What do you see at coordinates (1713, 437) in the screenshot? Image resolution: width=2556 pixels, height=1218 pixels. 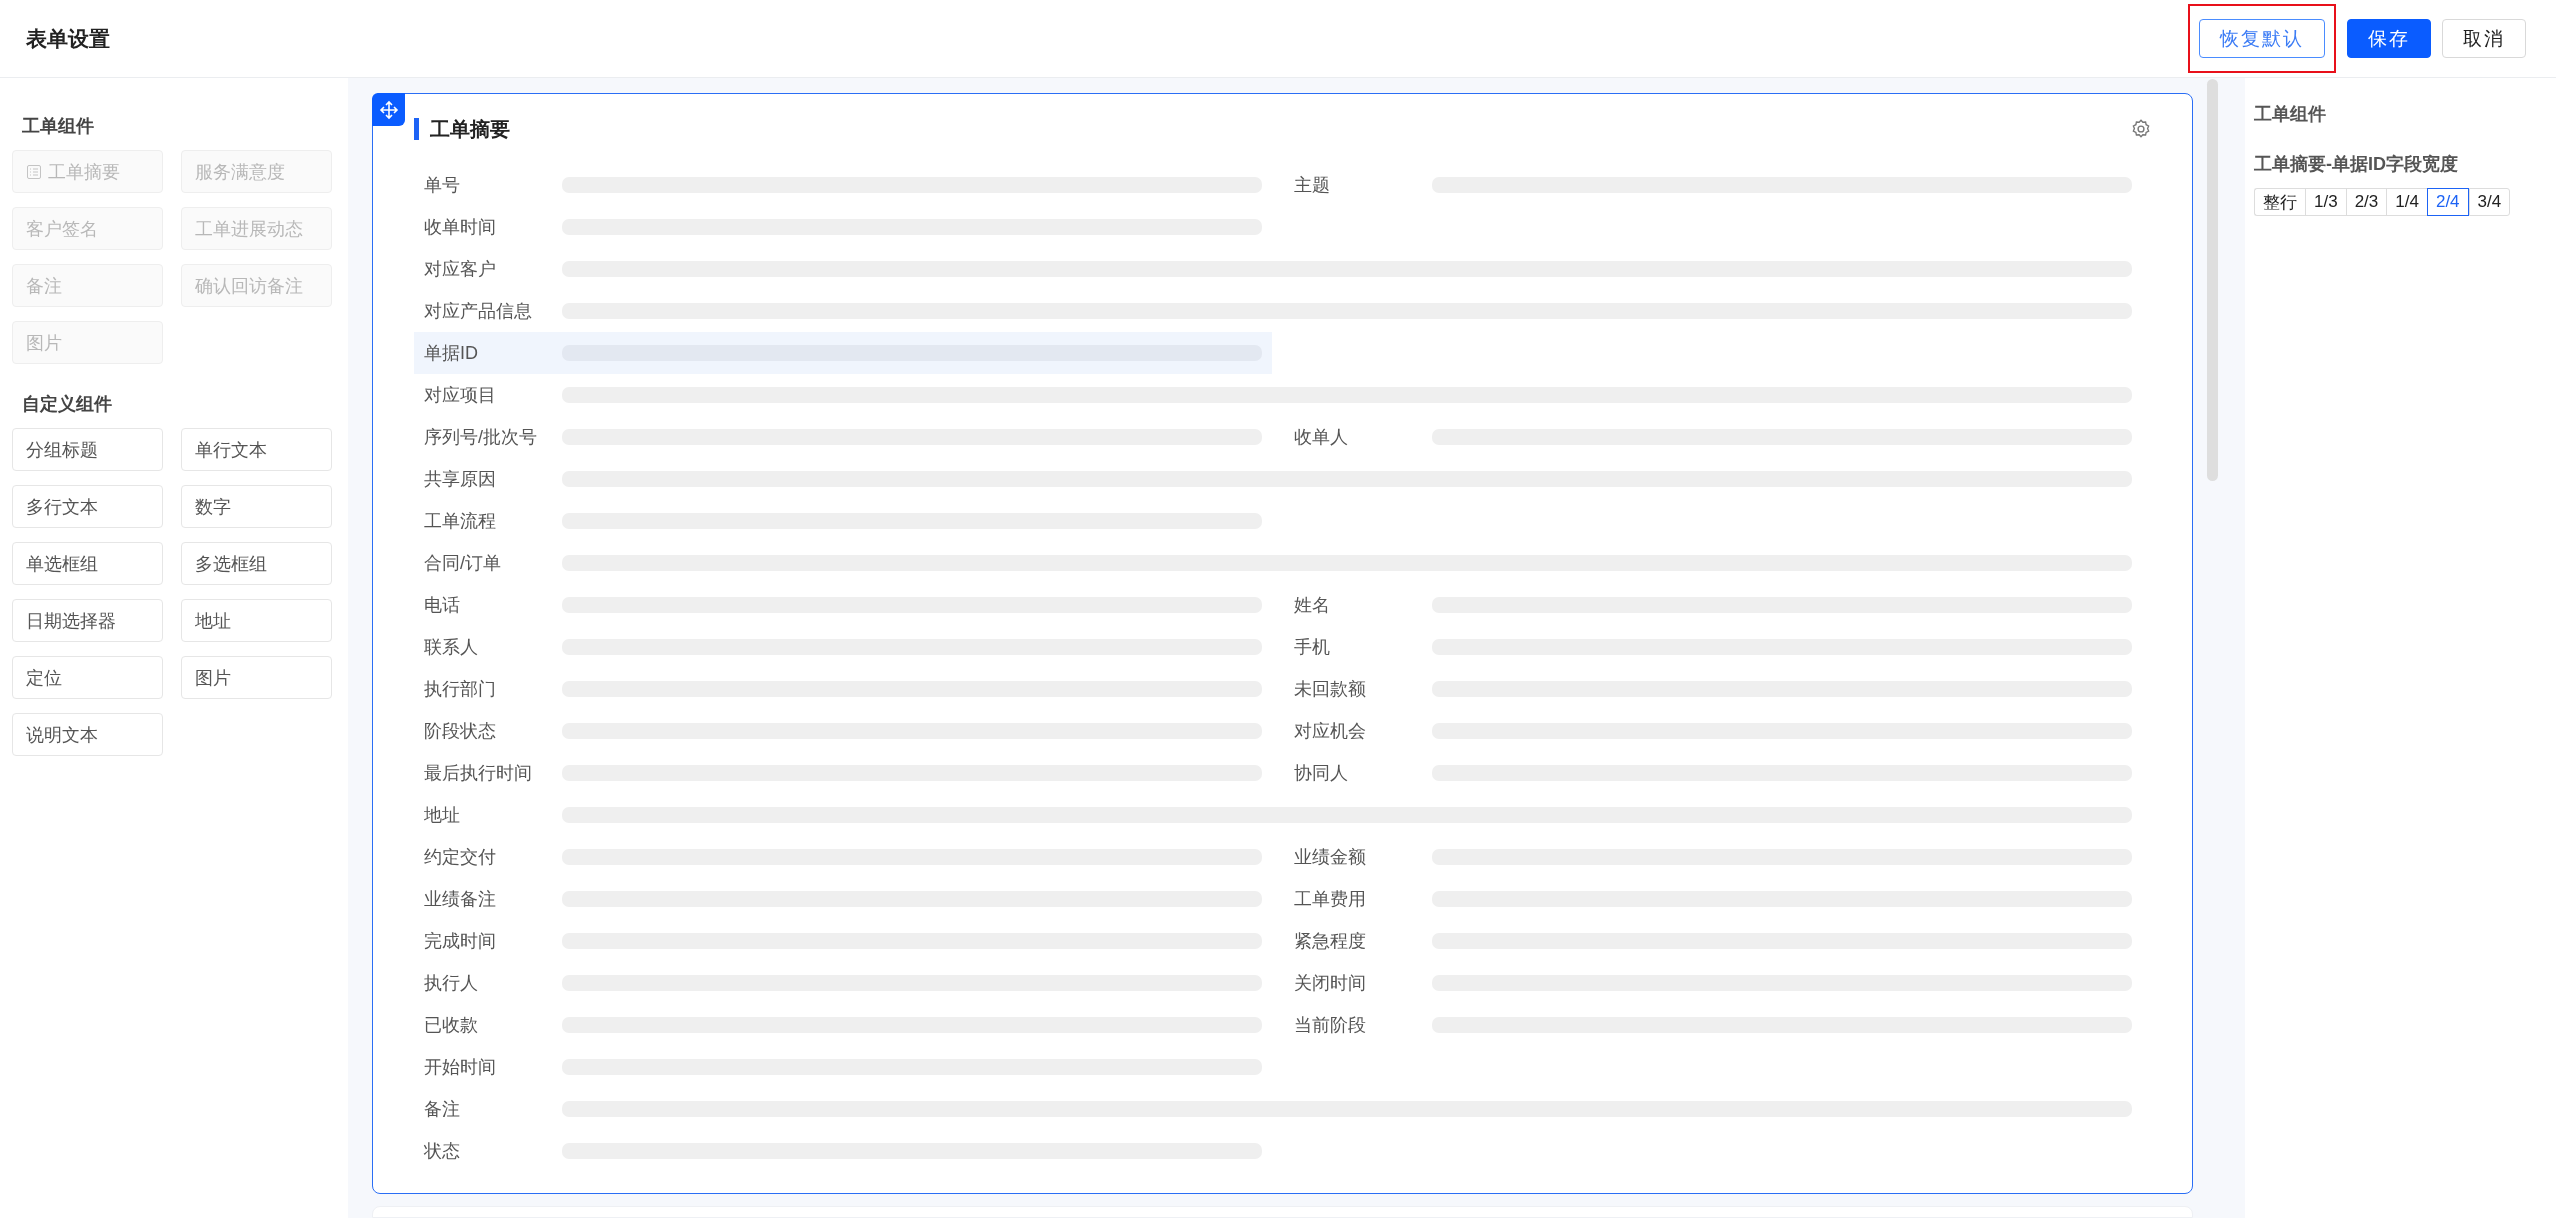 I see `field-row: 收单人` at bounding box center [1713, 437].